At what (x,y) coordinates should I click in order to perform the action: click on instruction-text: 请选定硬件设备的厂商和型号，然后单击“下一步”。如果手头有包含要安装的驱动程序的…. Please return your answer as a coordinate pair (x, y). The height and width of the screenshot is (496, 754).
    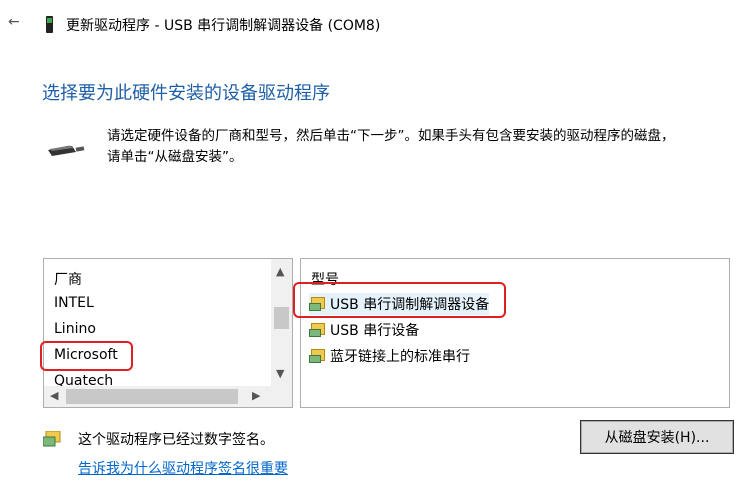
    Looking at the image, I should click on (422, 147).